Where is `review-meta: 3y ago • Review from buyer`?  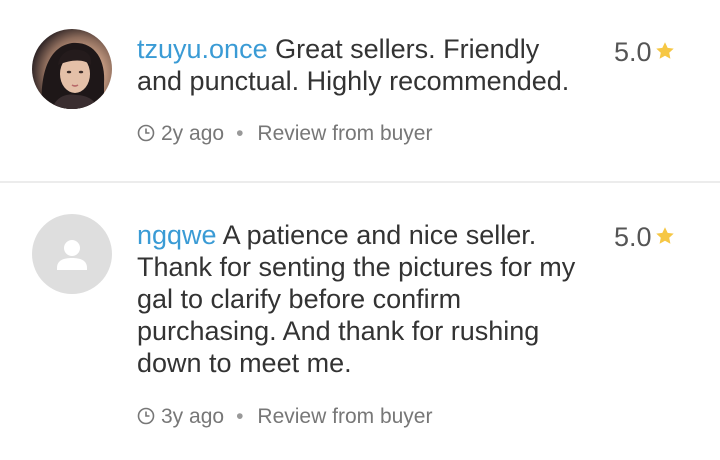
review-meta: 3y ago • Review from buyer is located at coordinates (284, 417).